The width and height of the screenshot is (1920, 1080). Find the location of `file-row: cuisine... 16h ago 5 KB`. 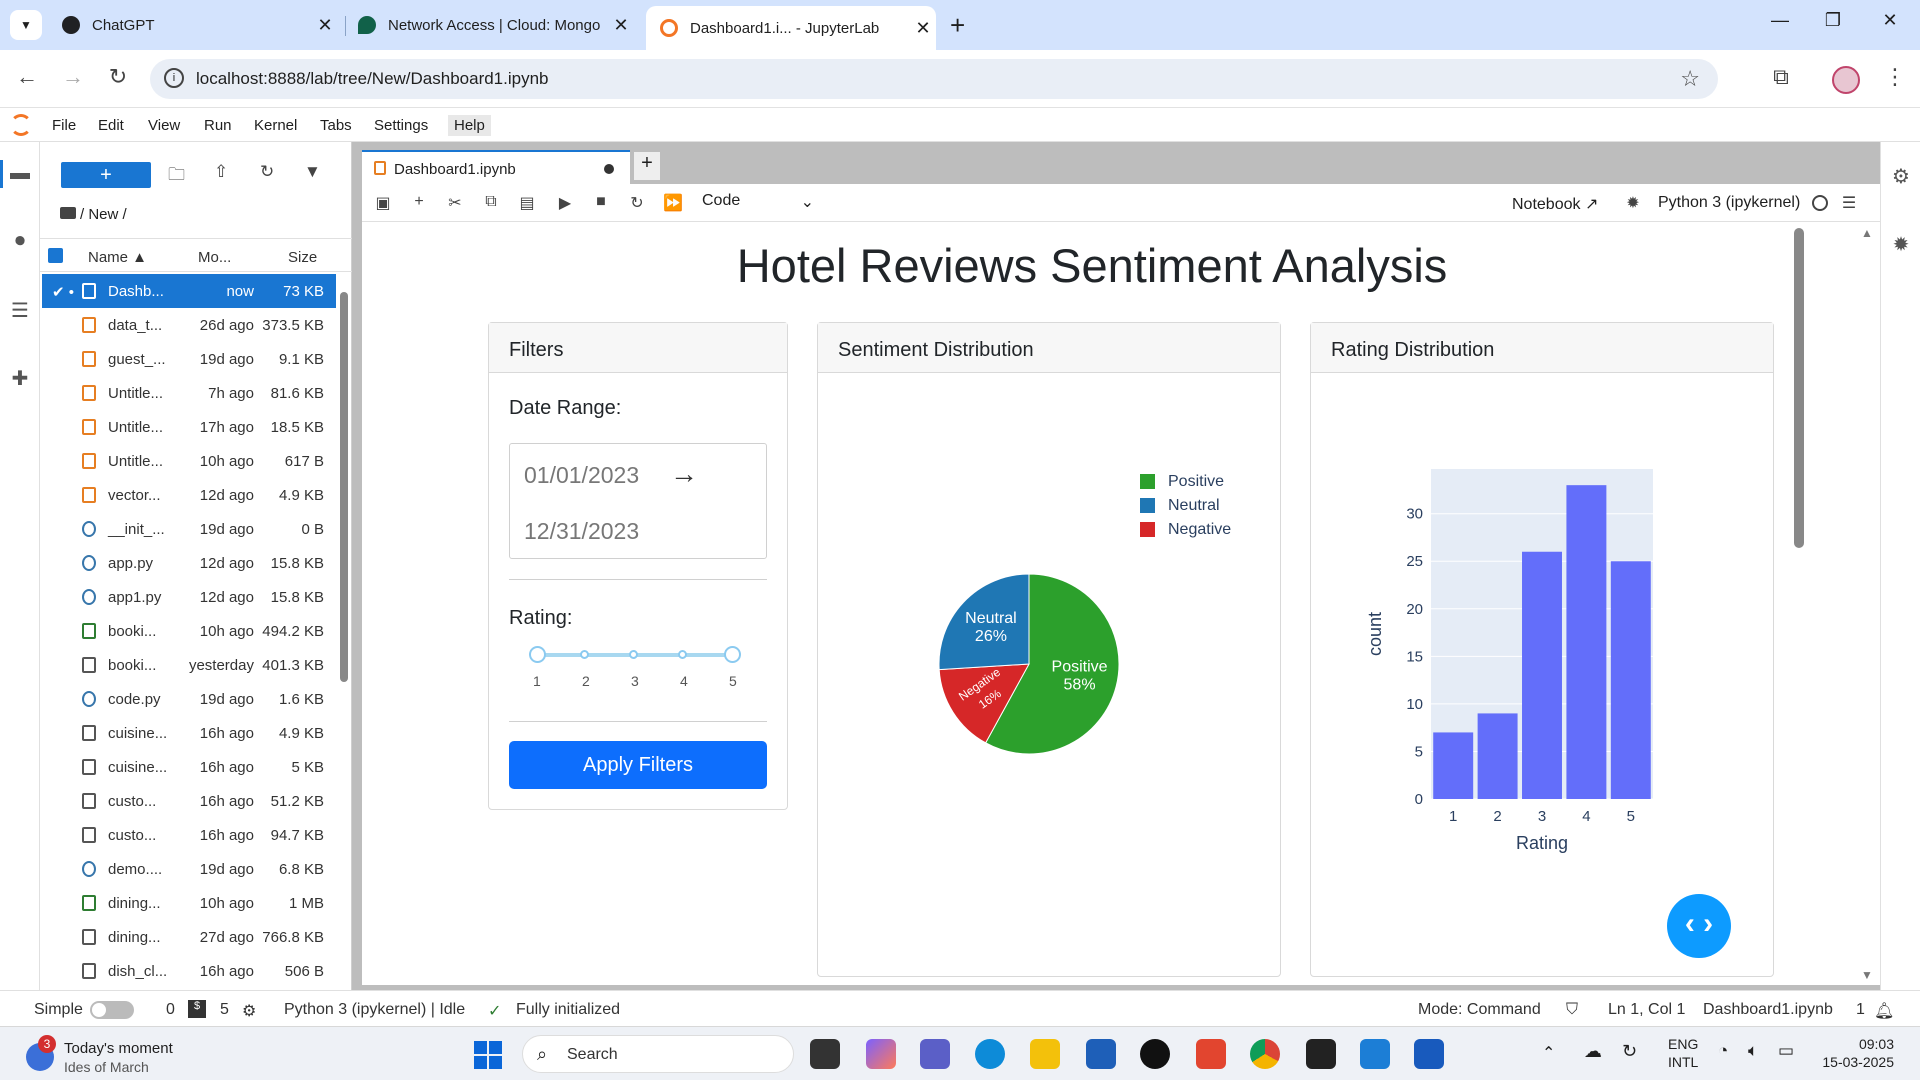

file-row: cuisine... 16h ago 5 KB is located at coordinates (189, 767).